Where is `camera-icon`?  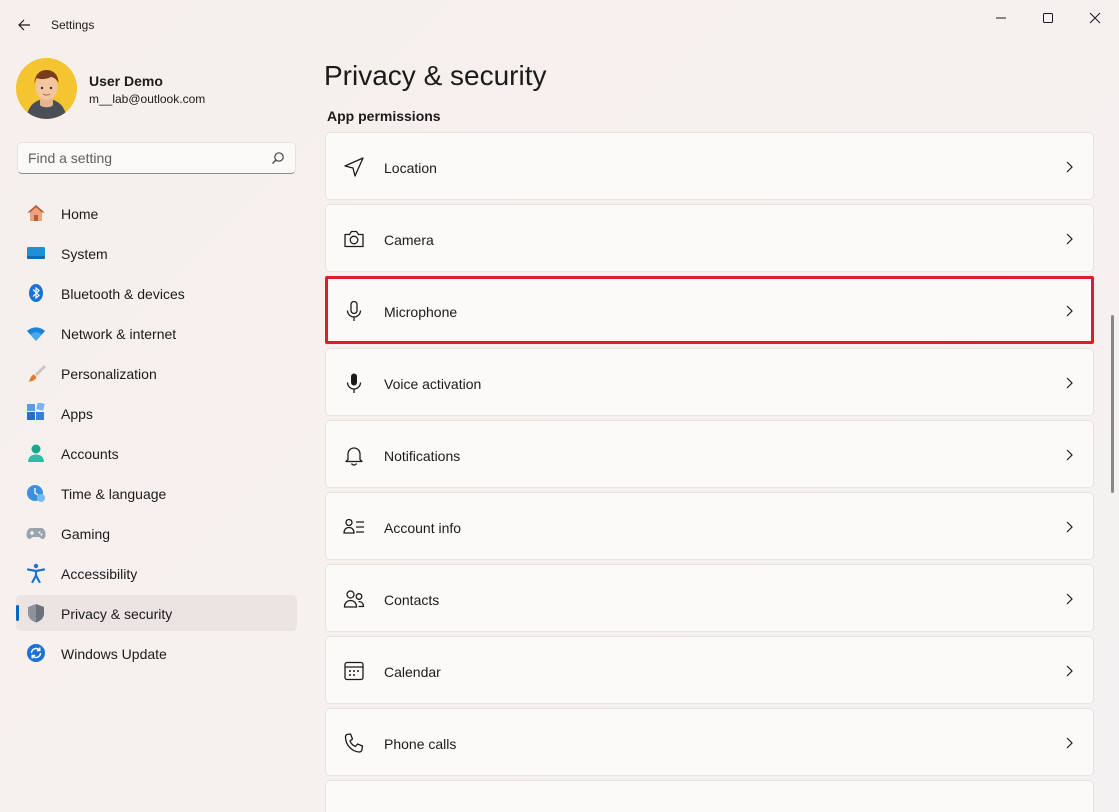 camera-icon is located at coordinates (354, 239).